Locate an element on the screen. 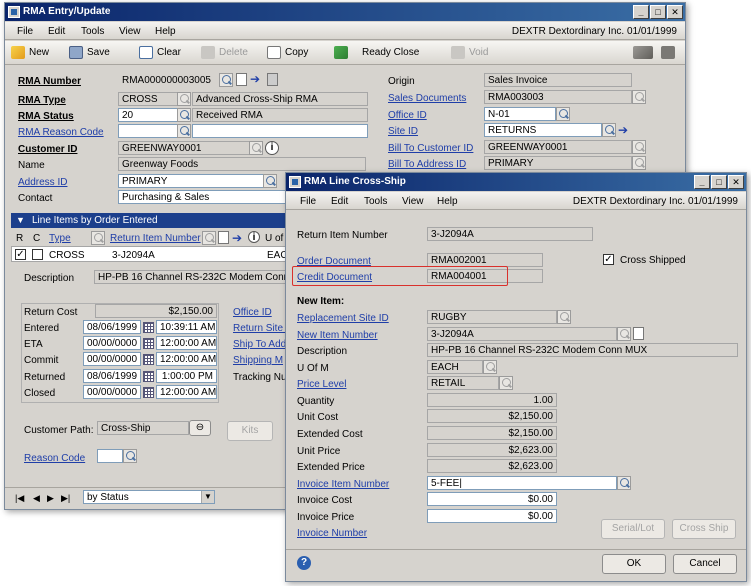 This screenshot has width=751, height=586. cross-shipped-checkbox: ✓ is located at coordinates (608, 259).